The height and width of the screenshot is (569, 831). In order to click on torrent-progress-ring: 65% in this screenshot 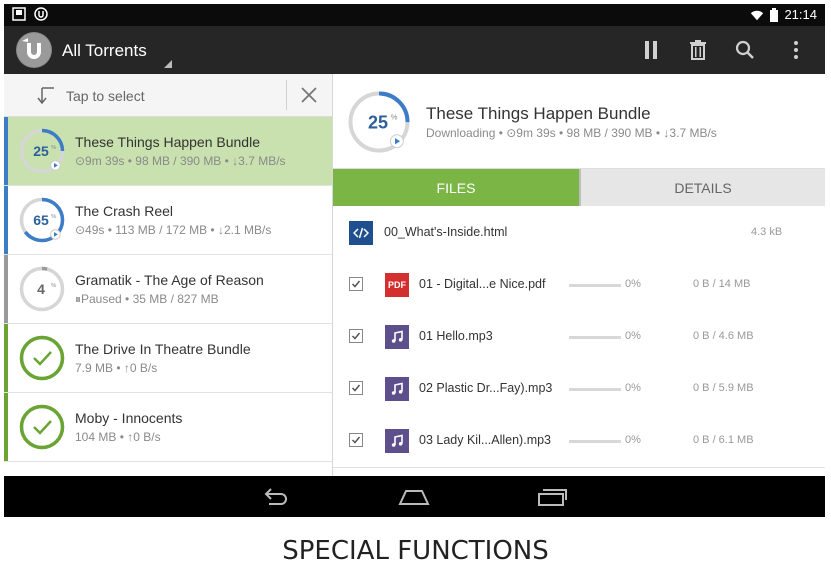, I will do `click(42, 220)`.